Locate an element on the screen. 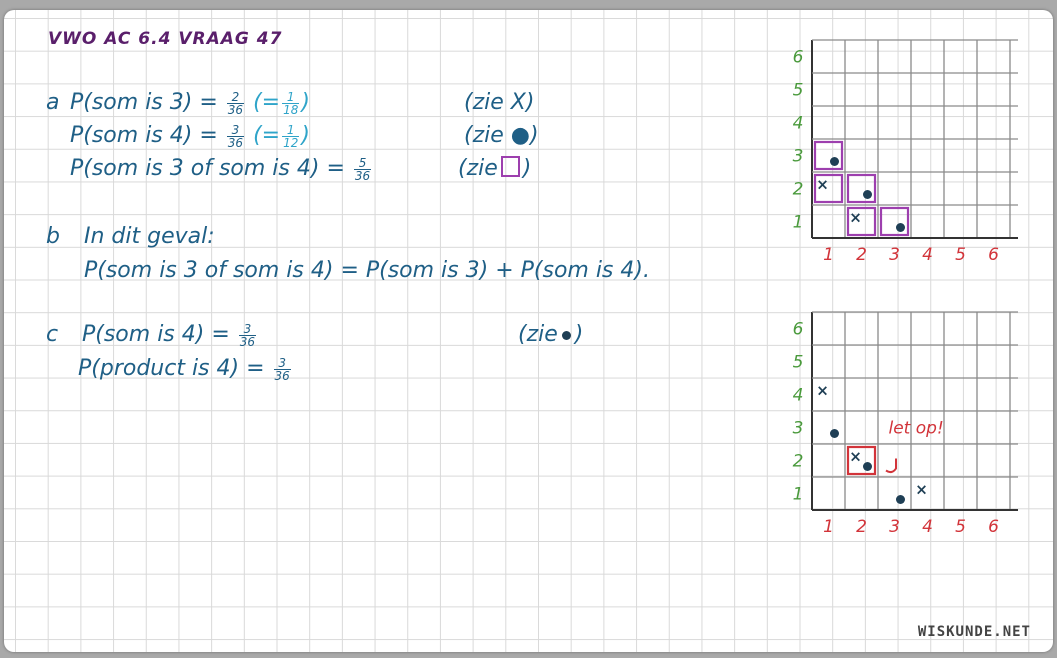 The width and height of the screenshot is (1057, 658). simplified-fraction: (= 1 18) is located at coordinates (281, 103).